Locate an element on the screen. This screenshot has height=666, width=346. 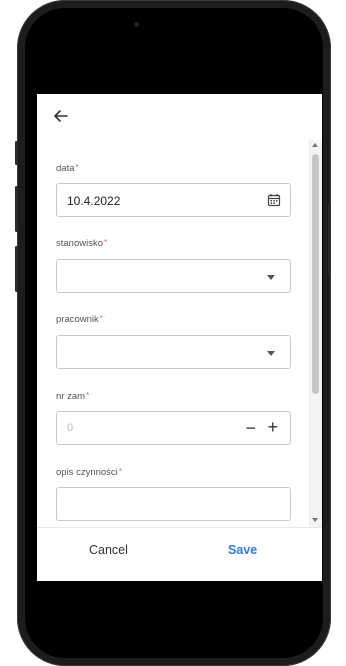
stanowisko-select is located at coordinates (173, 276).